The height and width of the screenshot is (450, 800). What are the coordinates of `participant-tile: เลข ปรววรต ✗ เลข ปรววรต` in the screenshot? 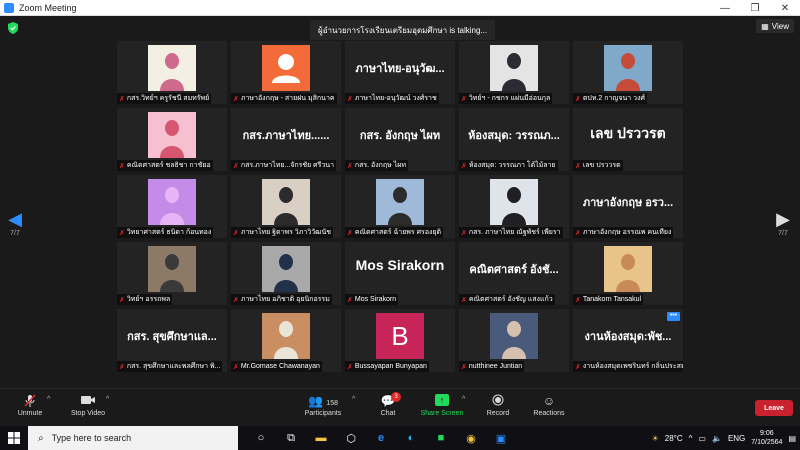 It's located at (628, 139).